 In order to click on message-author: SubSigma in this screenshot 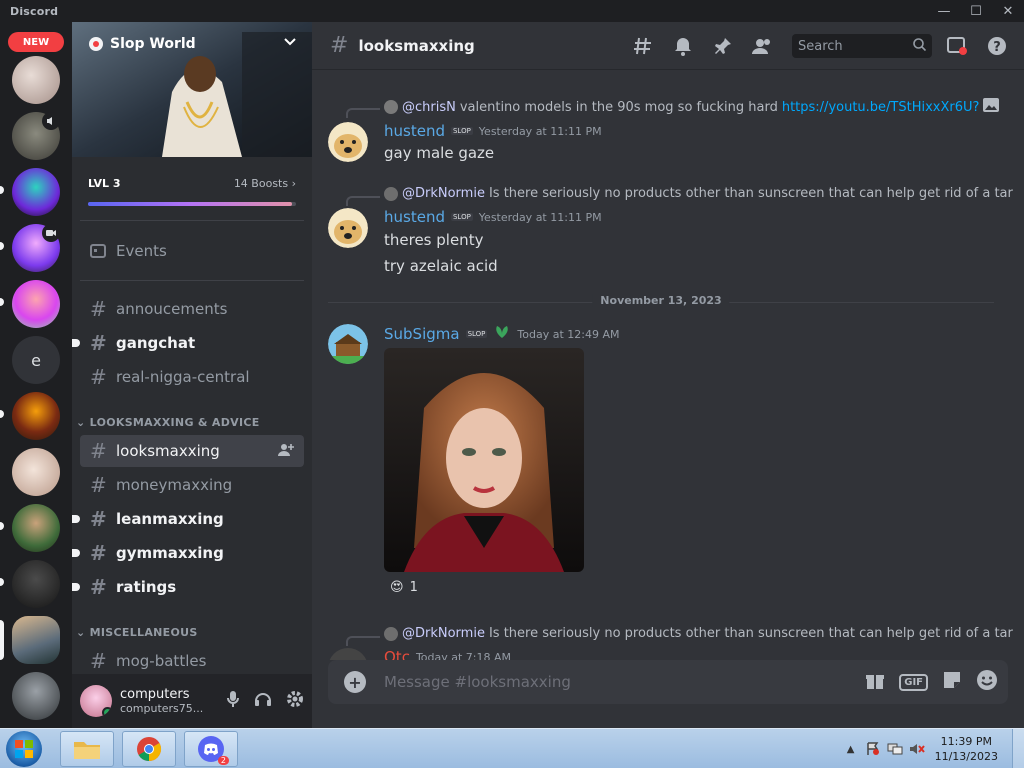, I will do `click(422, 334)`.